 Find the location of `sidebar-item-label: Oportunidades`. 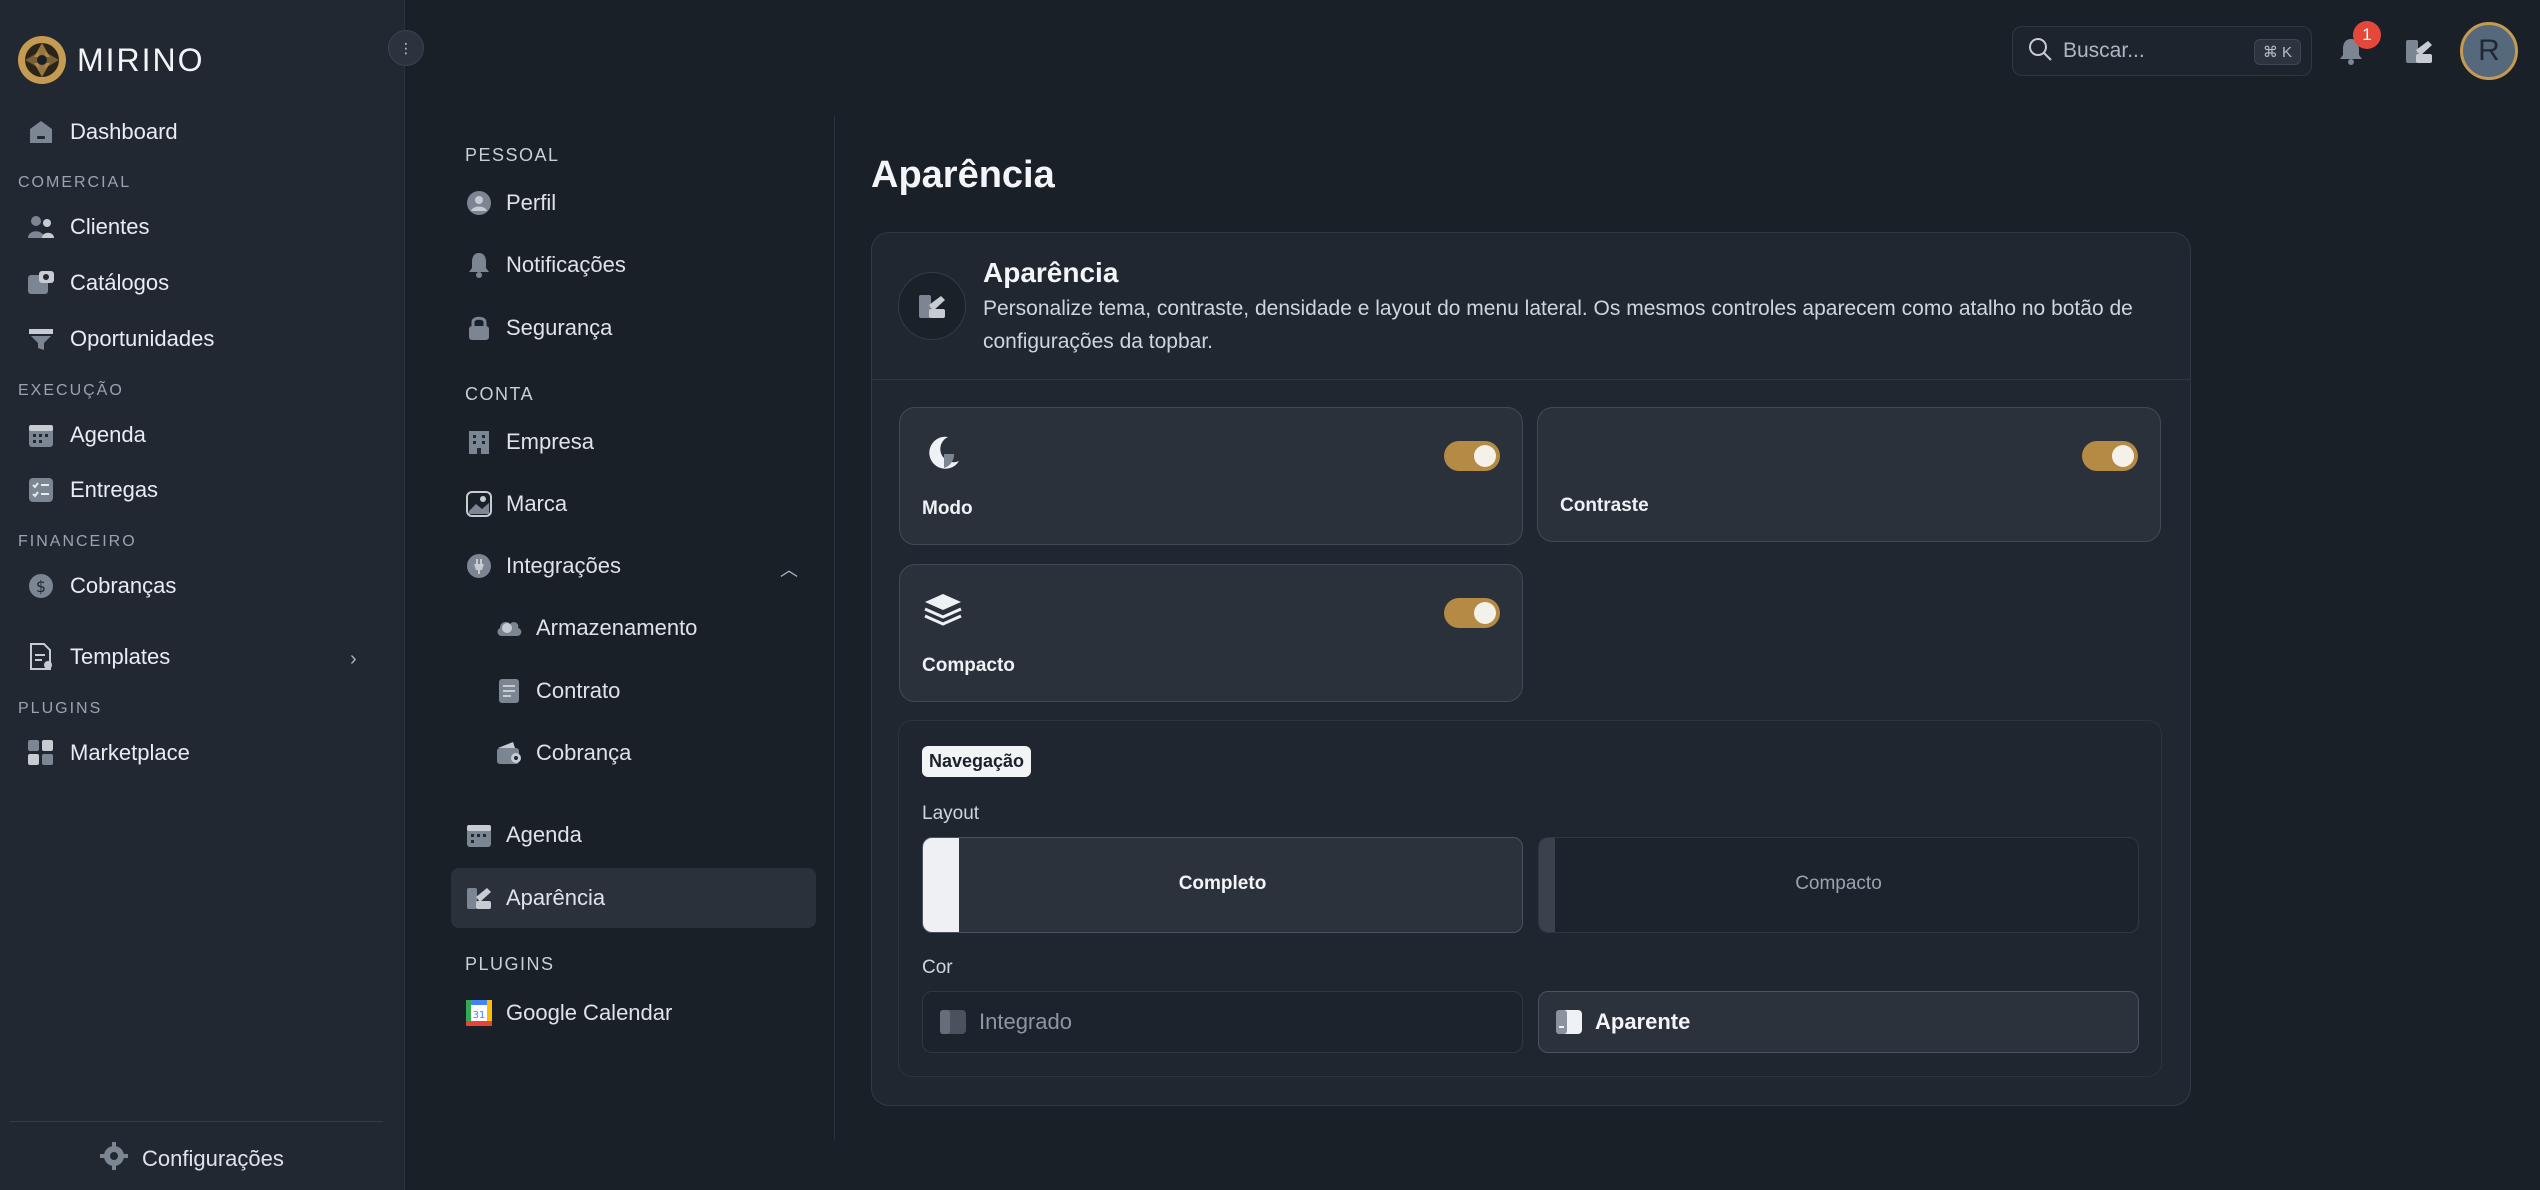

sidebar-item-label: Oportunidades is located at coordinates (142, 338).